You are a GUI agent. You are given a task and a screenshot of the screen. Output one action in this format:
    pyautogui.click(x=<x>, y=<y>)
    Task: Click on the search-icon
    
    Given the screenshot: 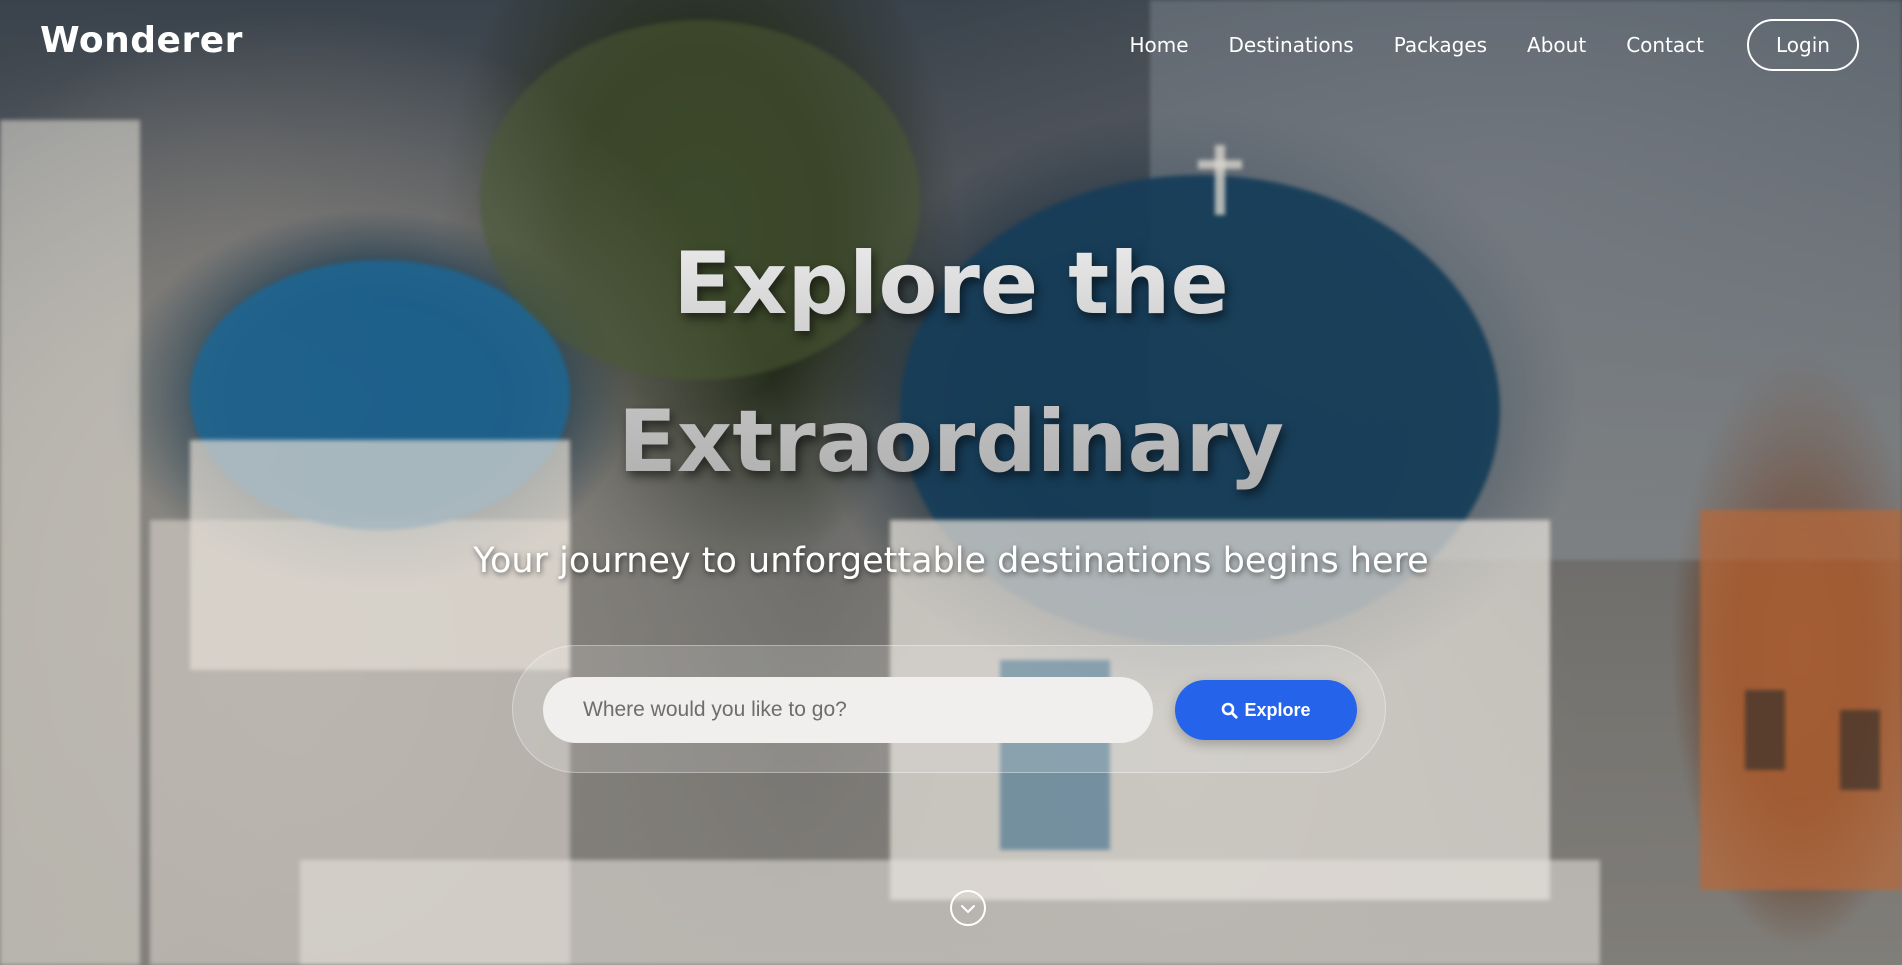 What is the action you would take?
    pyautogui.click(x=1230, y=710)
    